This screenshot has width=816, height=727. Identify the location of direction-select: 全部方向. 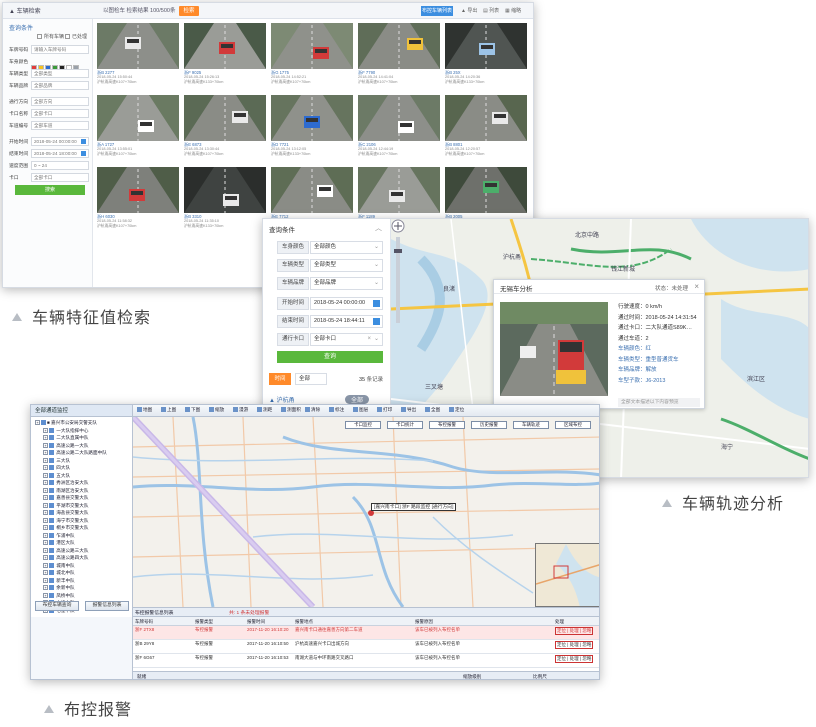
(60, 101).